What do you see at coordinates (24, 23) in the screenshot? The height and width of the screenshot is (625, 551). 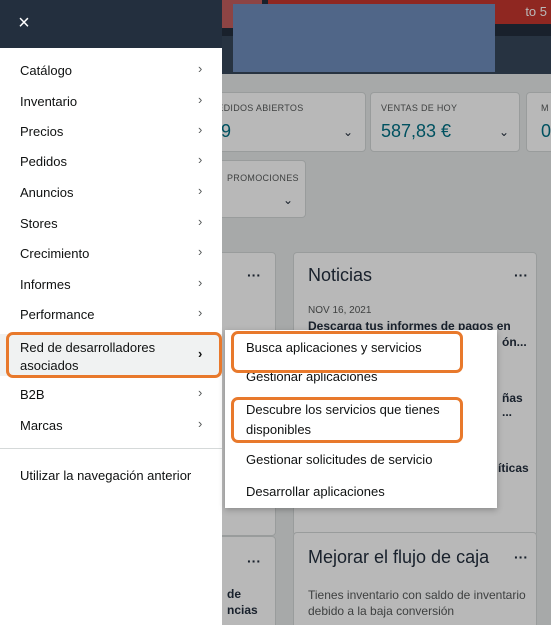 I see `close-icon: ×` at bounding box center [24, 23].